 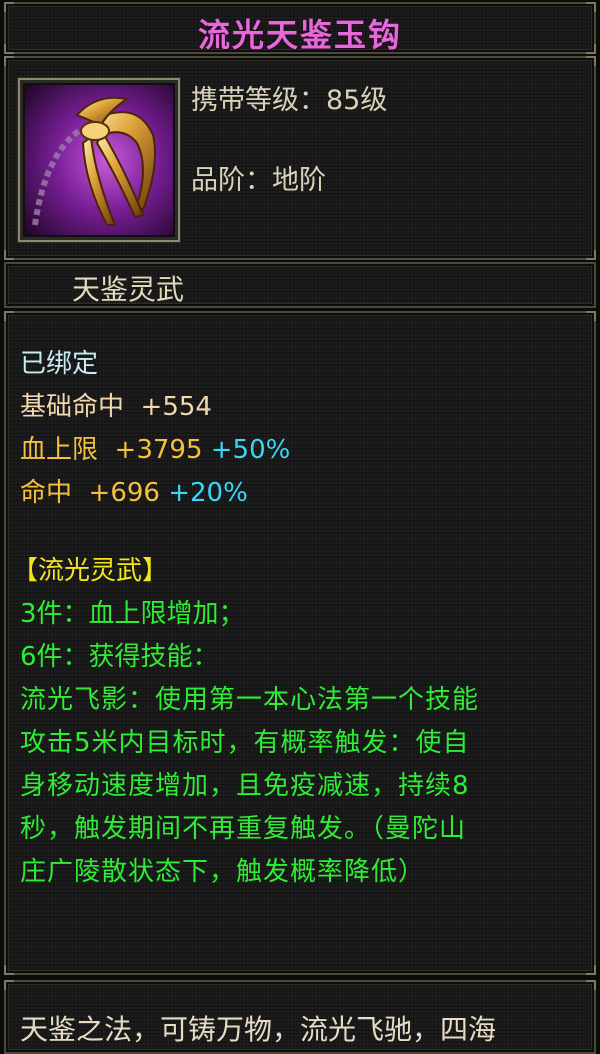 What do you see at coordinates (245, 786) in the screenshot?
I see `set-description-line: 身移动速度增加，且免疫减速，持续8` at bounding box center [245, 786].